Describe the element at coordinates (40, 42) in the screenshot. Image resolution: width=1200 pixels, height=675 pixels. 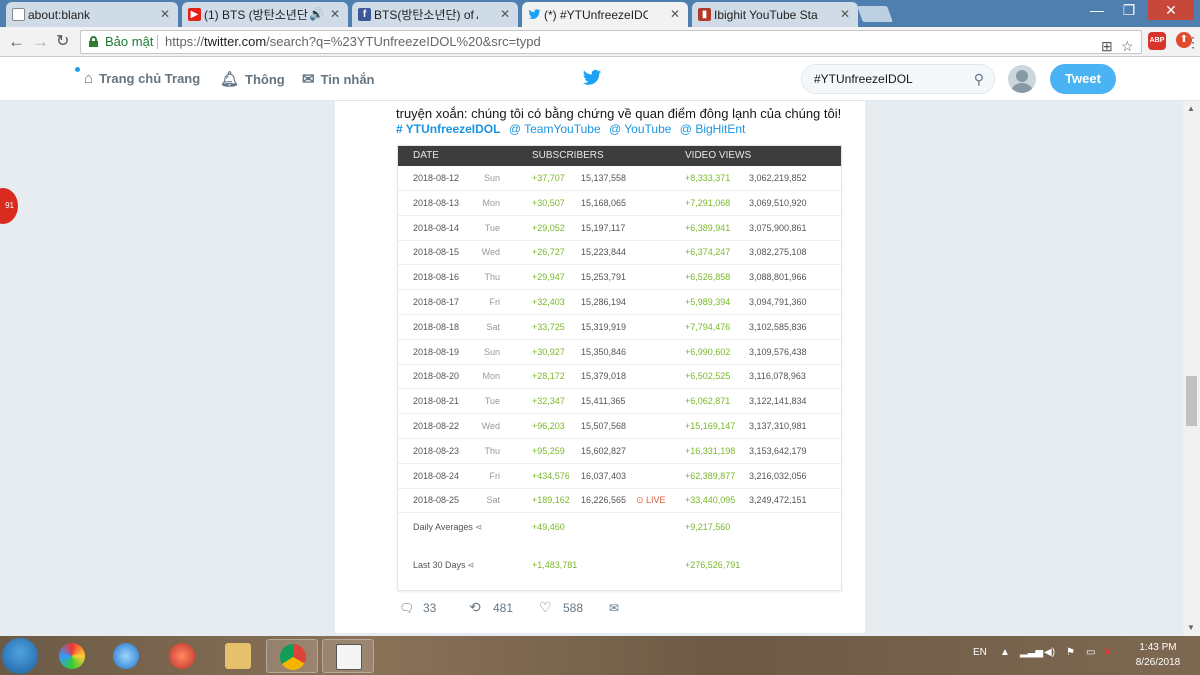
I see `forward-icon: →` at that location.